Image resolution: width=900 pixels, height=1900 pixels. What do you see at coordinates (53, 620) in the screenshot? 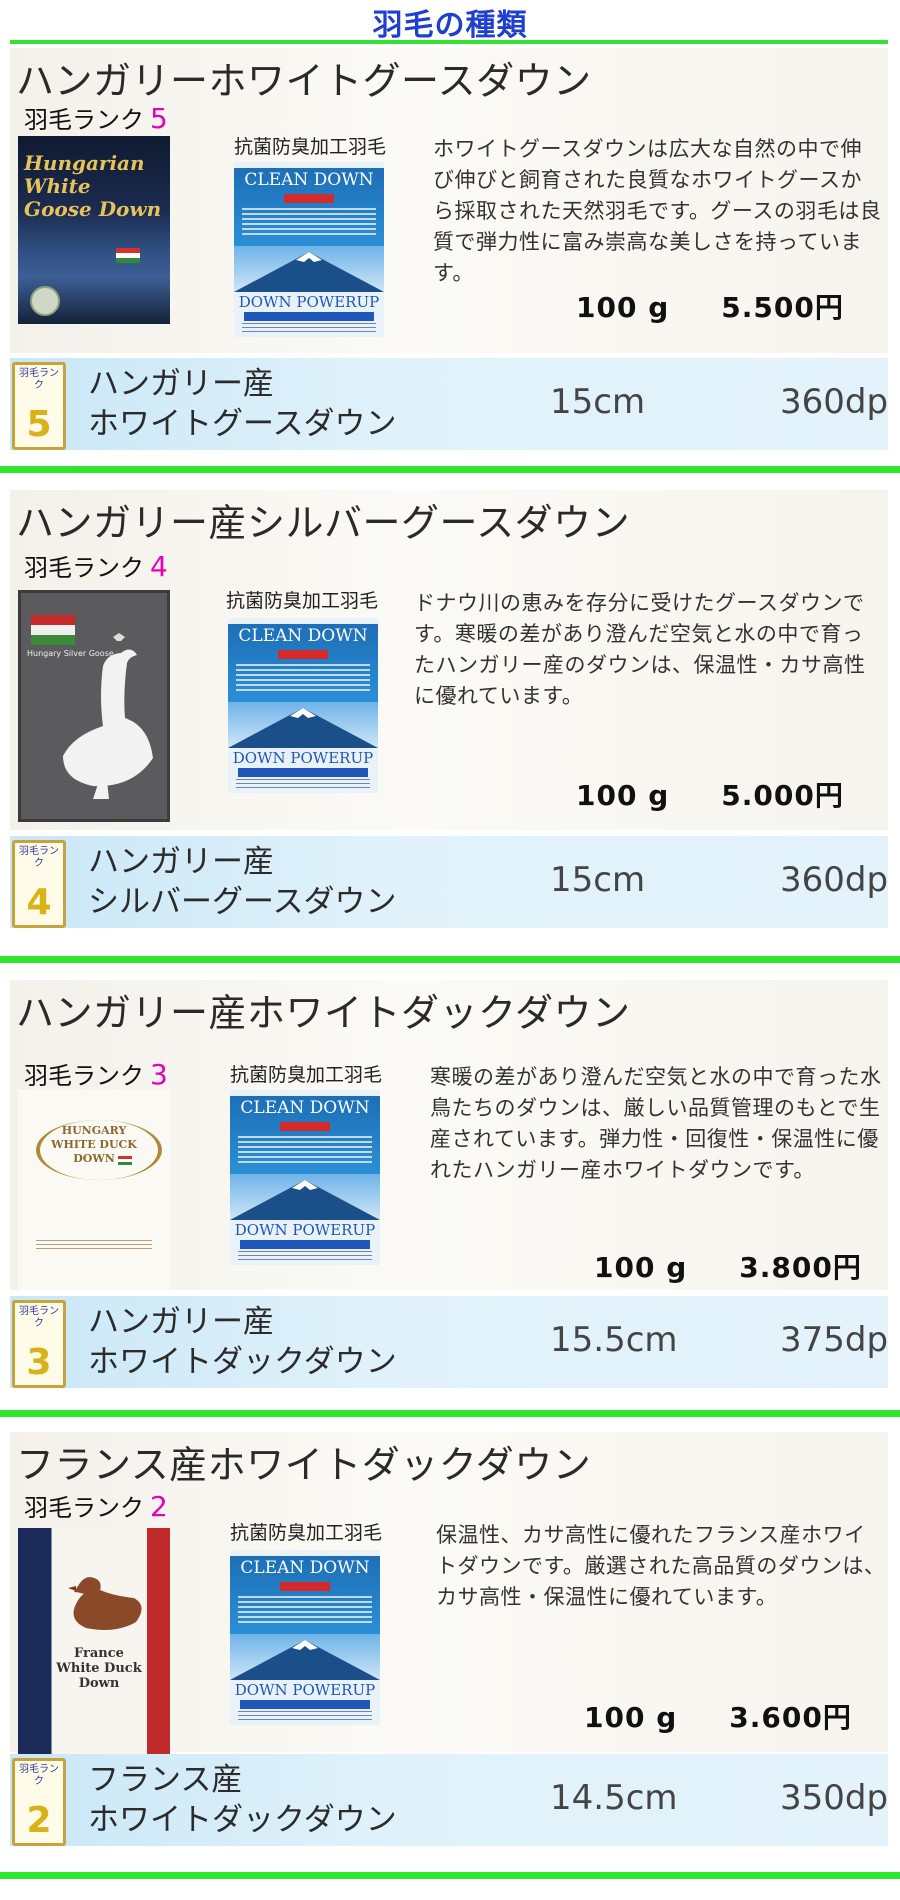
I see `flag-stripe-red` at bounding box center [53, 620].